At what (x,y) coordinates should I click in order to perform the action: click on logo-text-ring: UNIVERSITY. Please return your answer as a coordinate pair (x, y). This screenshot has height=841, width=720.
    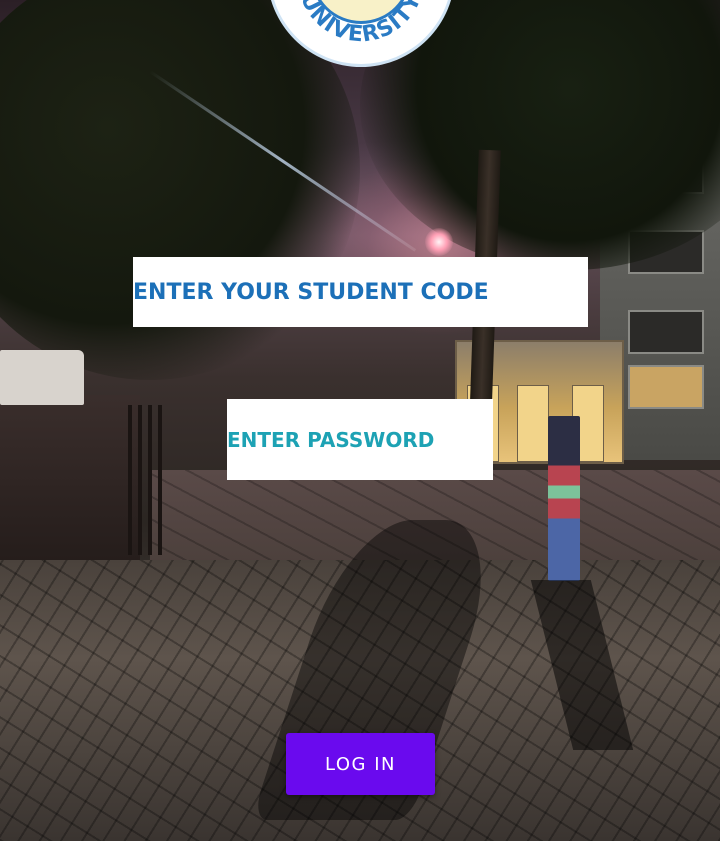
    Looking at the image, I should click on (361, 23).